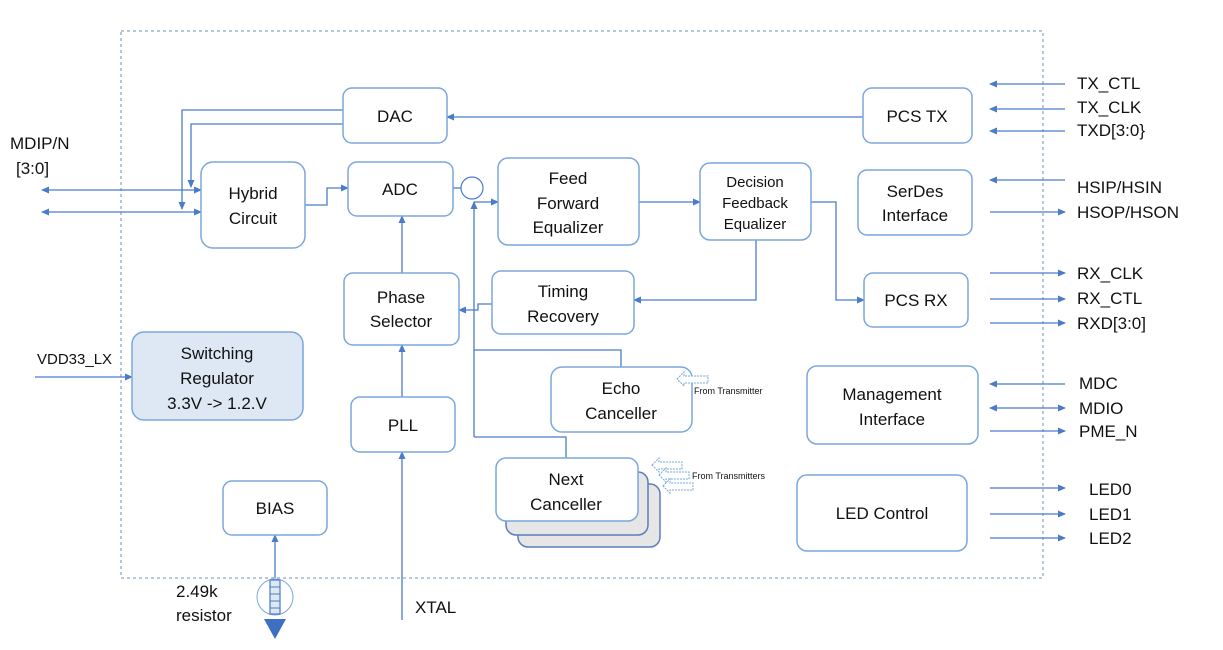  I want to click on svg-text: DAC, so click(395, 116).